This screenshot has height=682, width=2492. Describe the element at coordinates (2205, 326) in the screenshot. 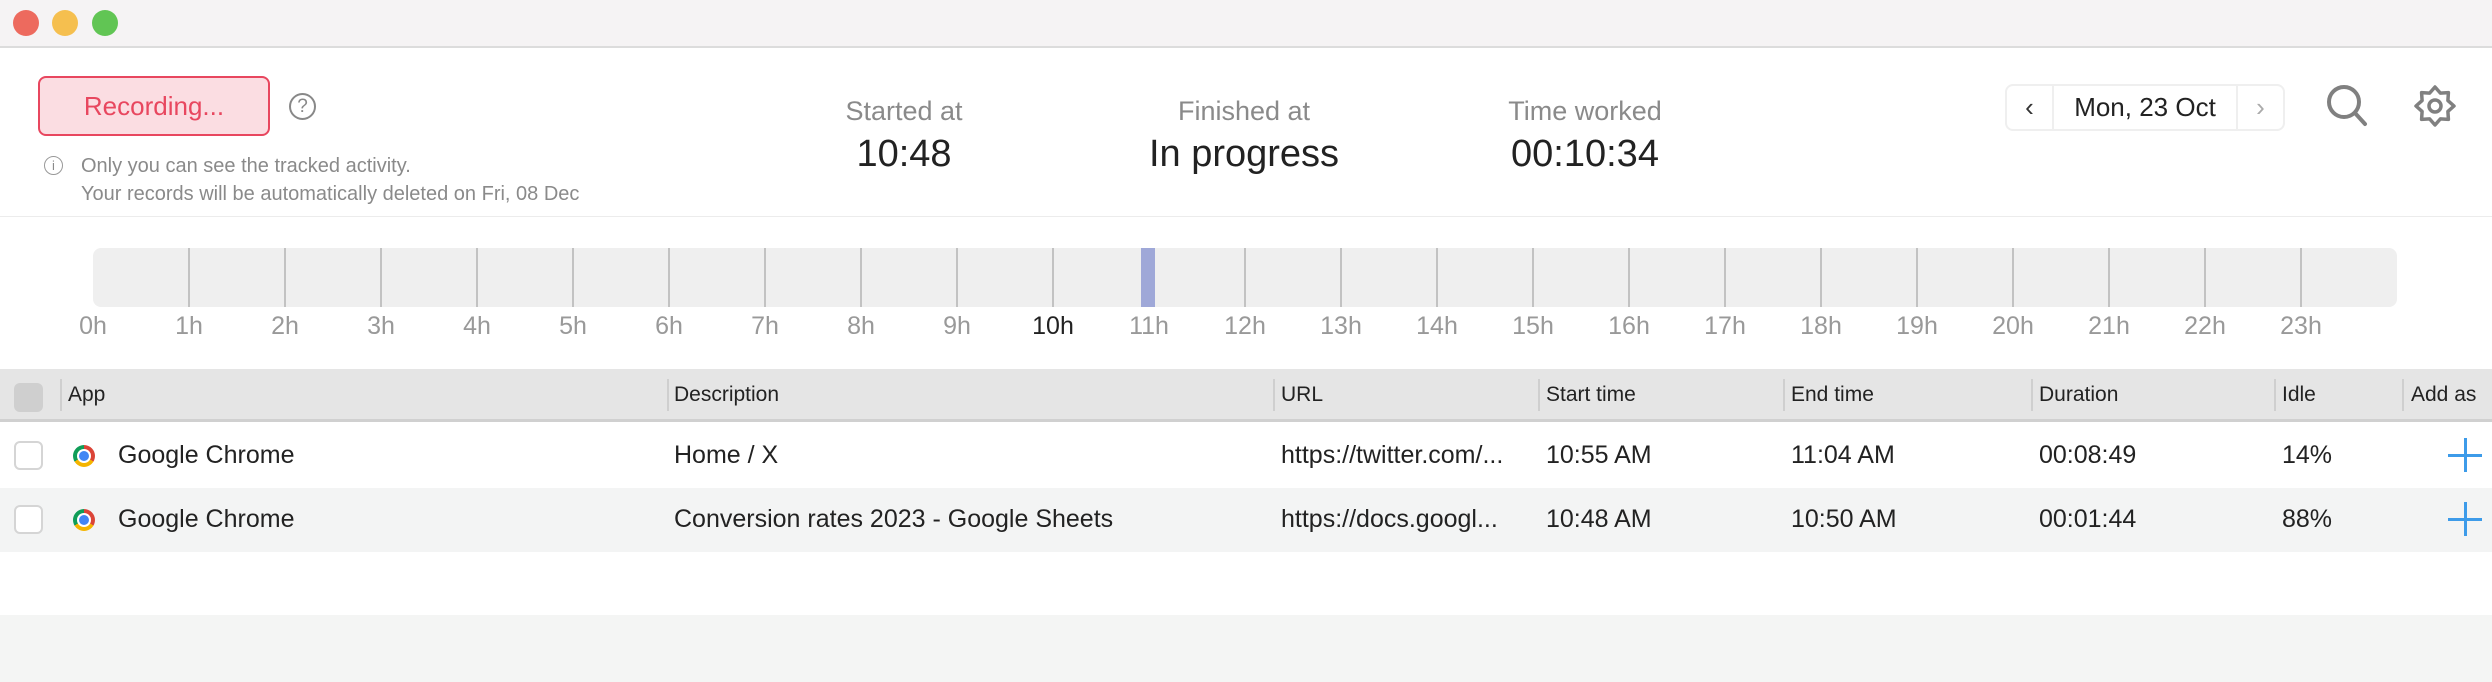

I see `hour-label: 22h` at that location.